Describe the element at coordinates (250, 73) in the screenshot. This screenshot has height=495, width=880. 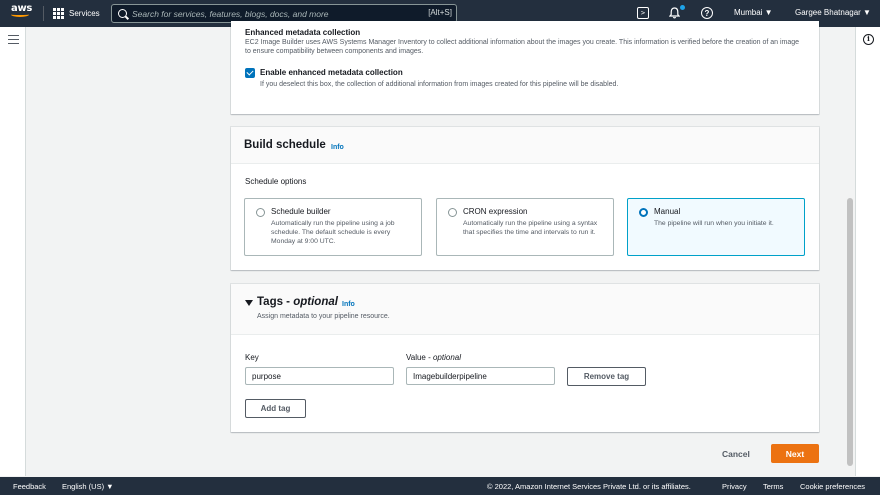
I see `enhanced-metadata-checkbox` at that location.